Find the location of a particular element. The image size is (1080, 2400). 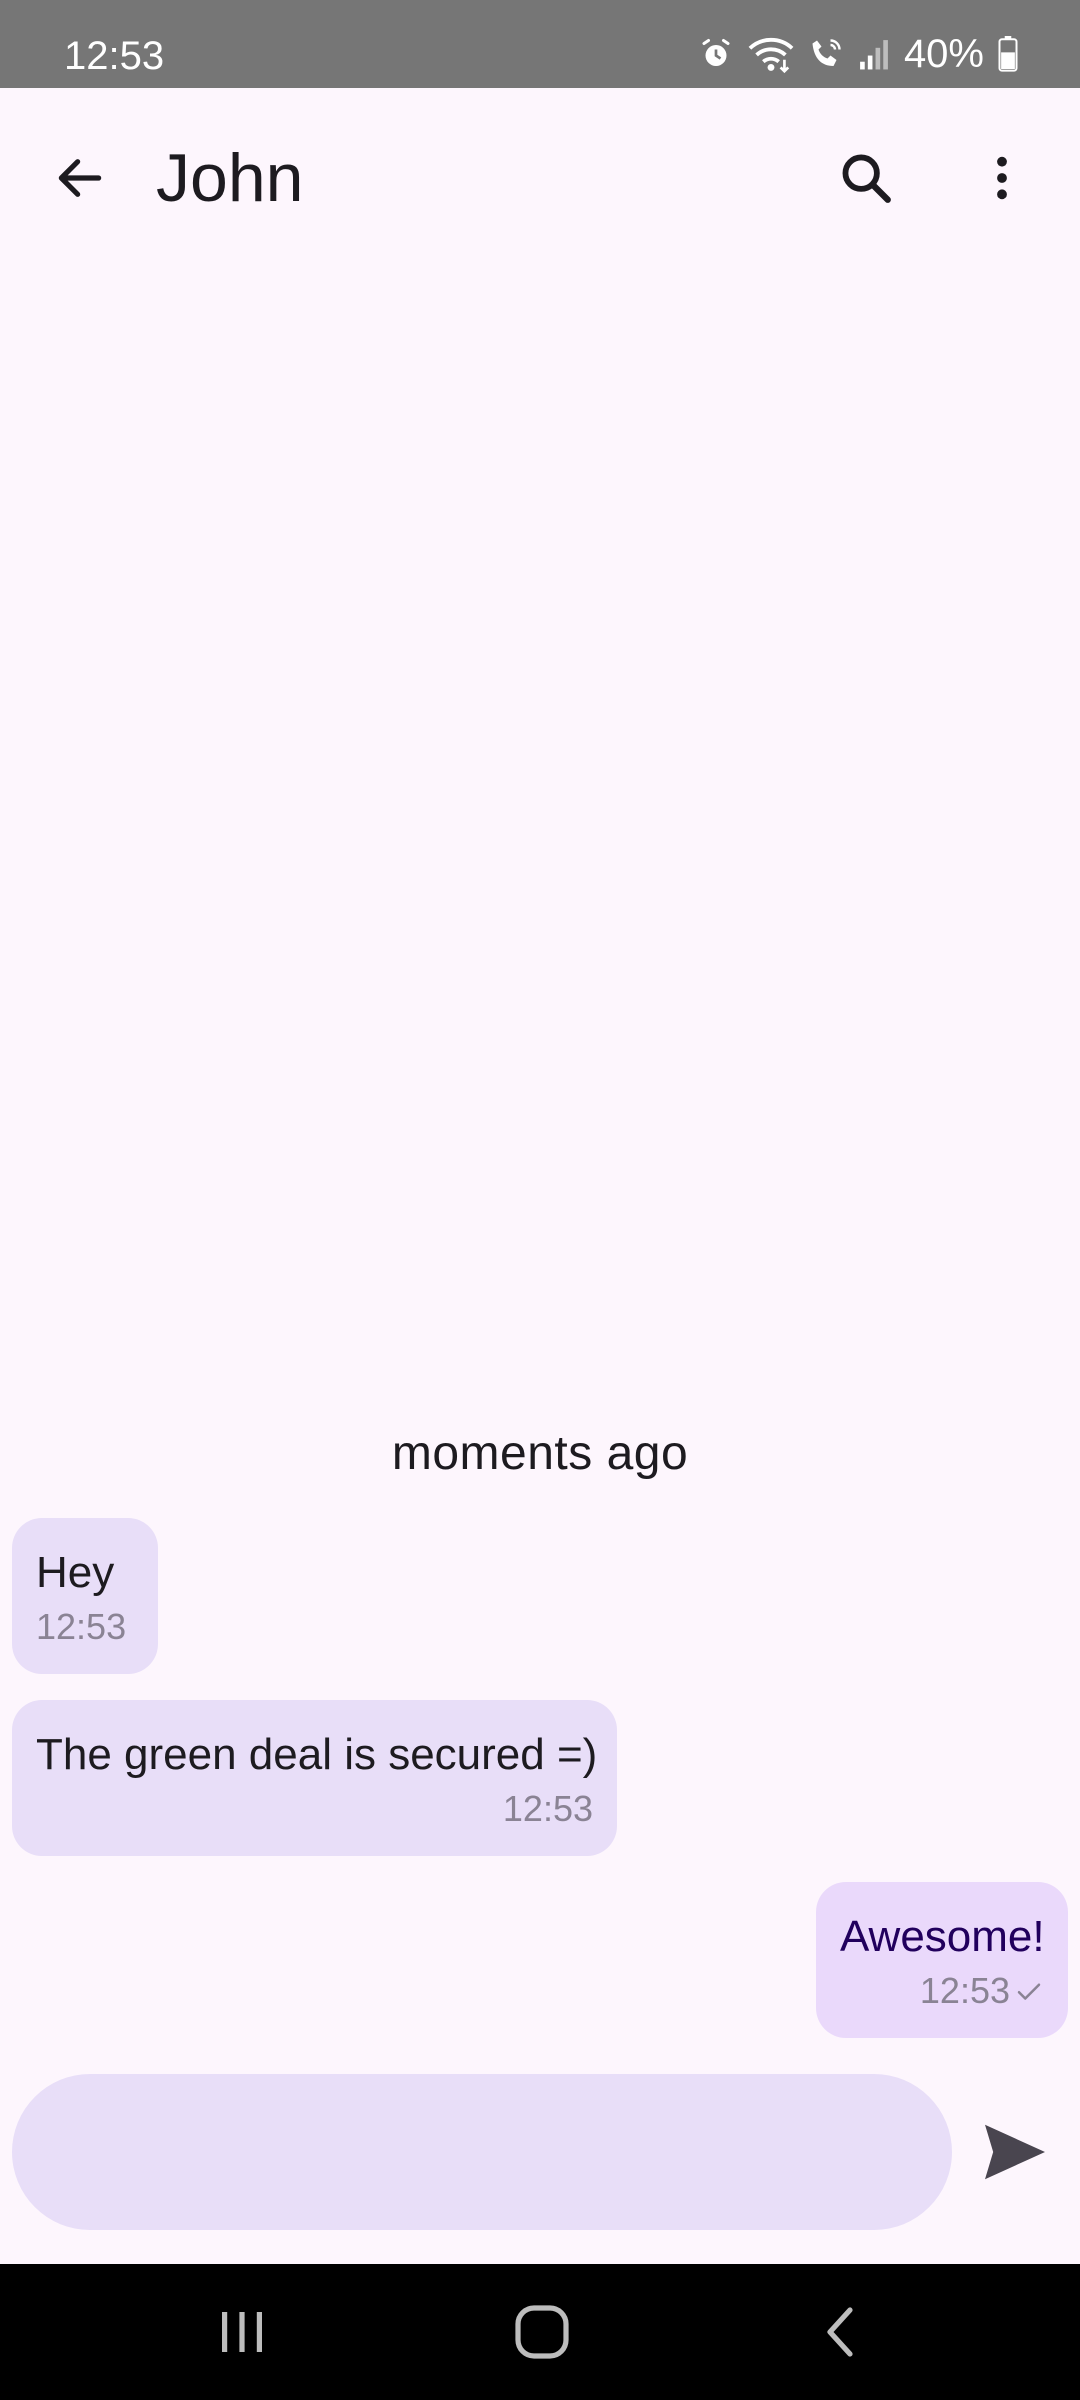

app-bar: John is located at coordinates (540, 178).